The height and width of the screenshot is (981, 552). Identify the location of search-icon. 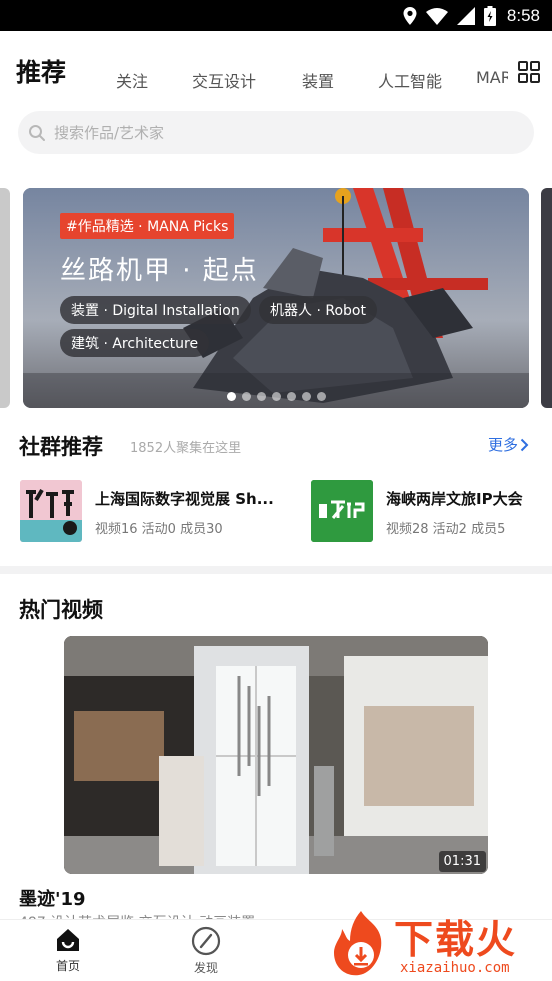
(37, 132).